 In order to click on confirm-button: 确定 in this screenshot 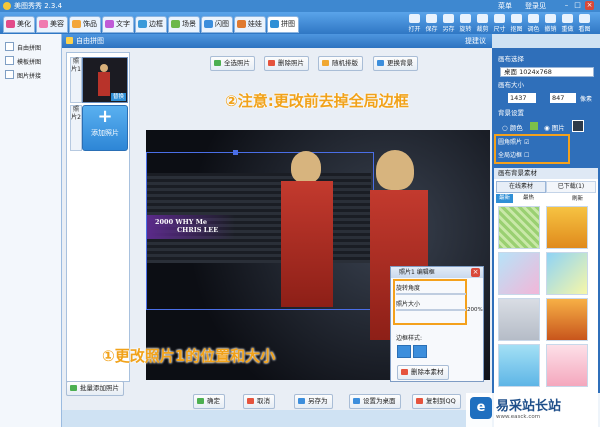, I will do `click(209, 401)`.